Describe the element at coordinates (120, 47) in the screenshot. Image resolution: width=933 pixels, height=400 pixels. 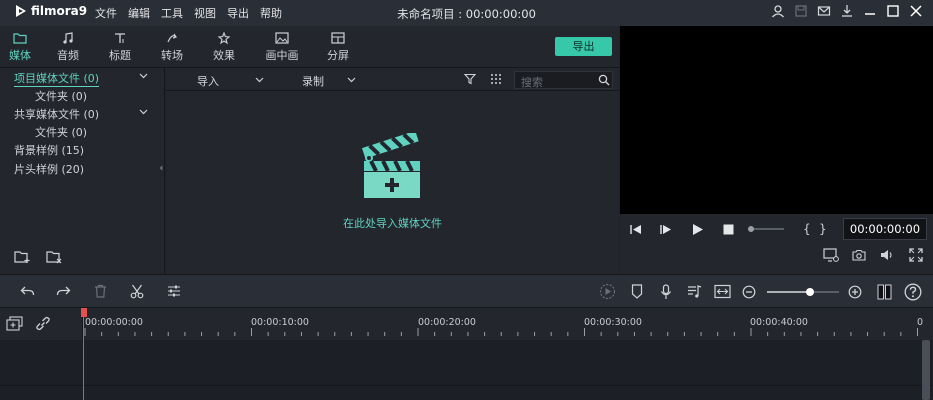
I see `tab-titles: 标题` at that location.